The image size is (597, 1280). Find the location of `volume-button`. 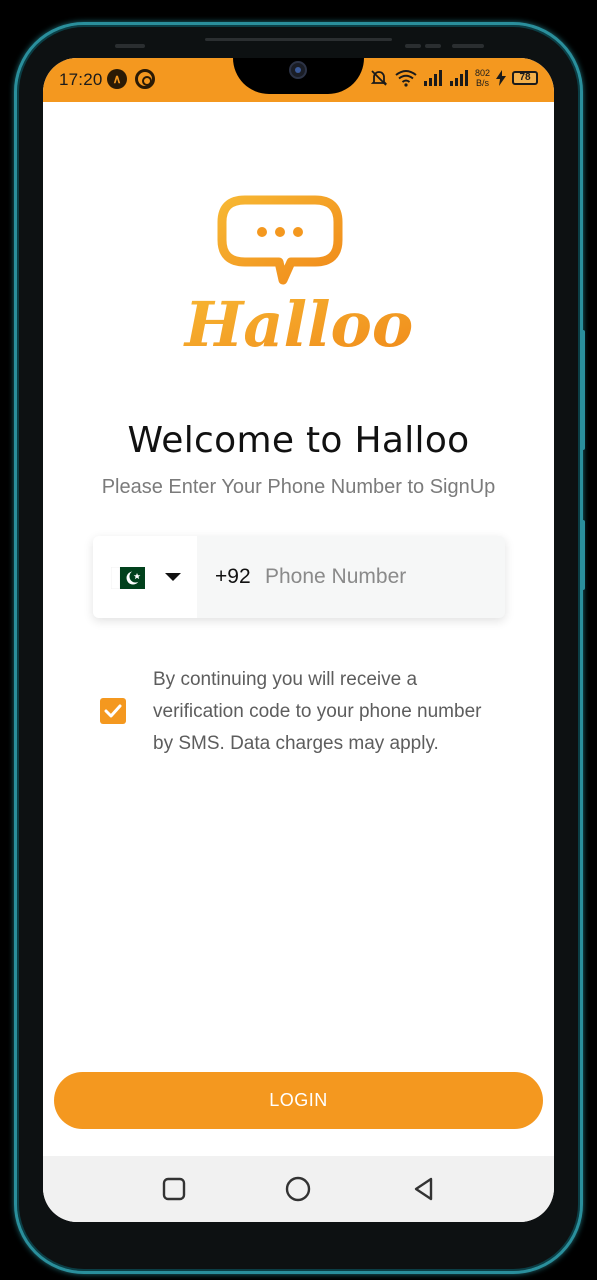

volume-button is located at coordinates (583, 390).